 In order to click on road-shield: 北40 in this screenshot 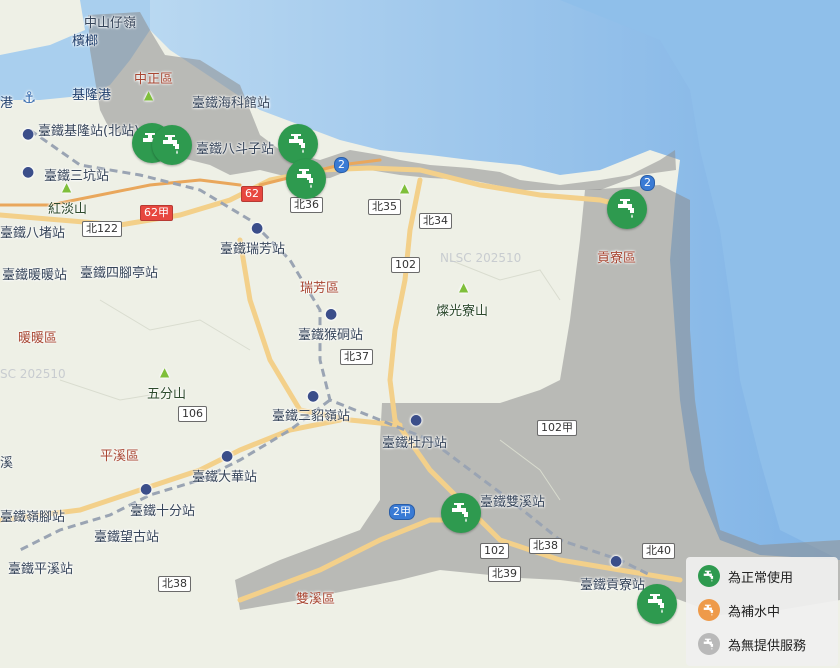, I will do `click(658, 551)`.